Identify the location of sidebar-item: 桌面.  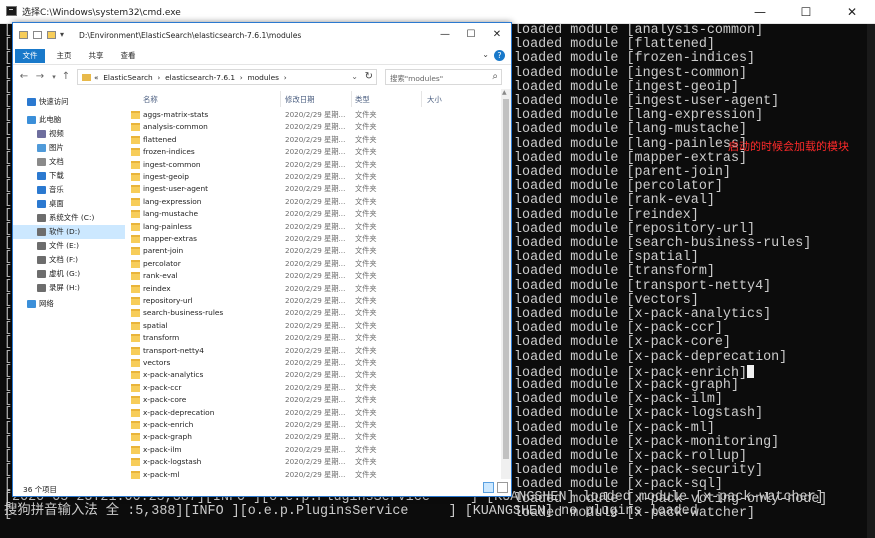
(69, 204).